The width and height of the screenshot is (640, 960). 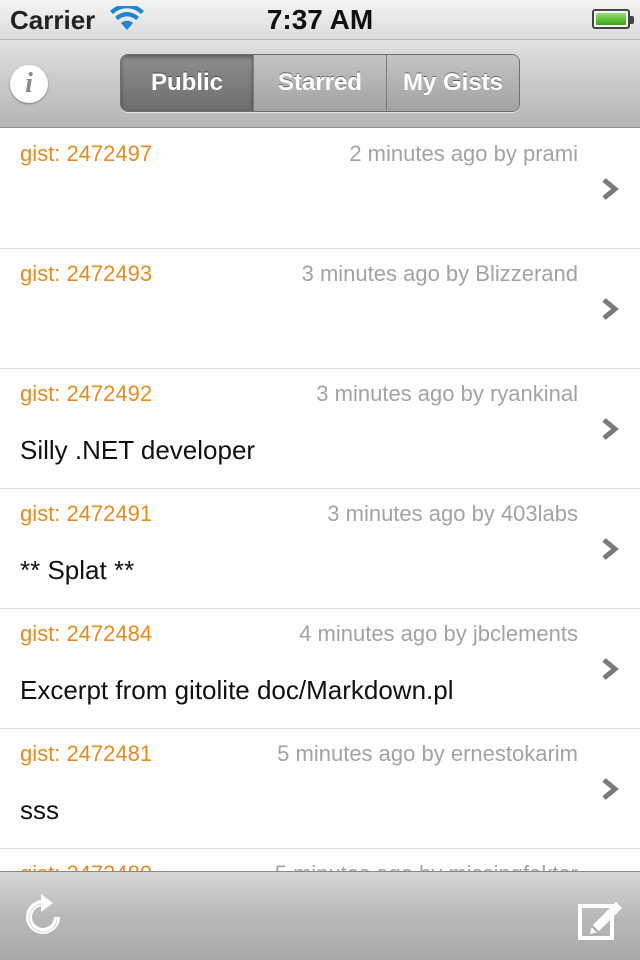 What do you see at coordinates (77, 570) in the screenshot?
I see `gist-description: ** Splat **` at bounding box center [77, 570].